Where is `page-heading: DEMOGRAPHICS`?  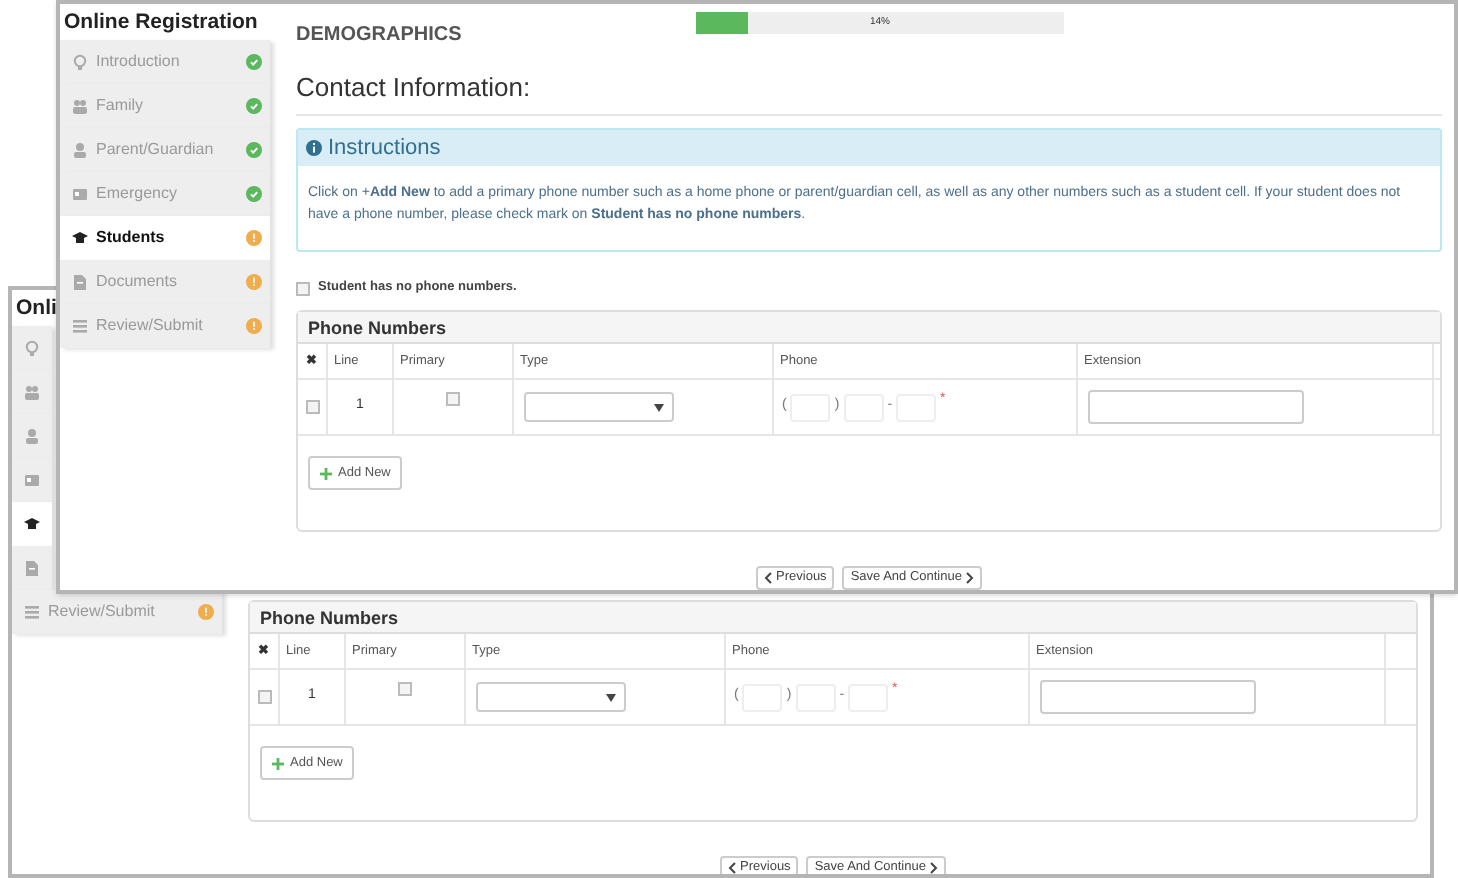 page-heading: DEMOGRAPHICS is located at coordinates (380, 36).